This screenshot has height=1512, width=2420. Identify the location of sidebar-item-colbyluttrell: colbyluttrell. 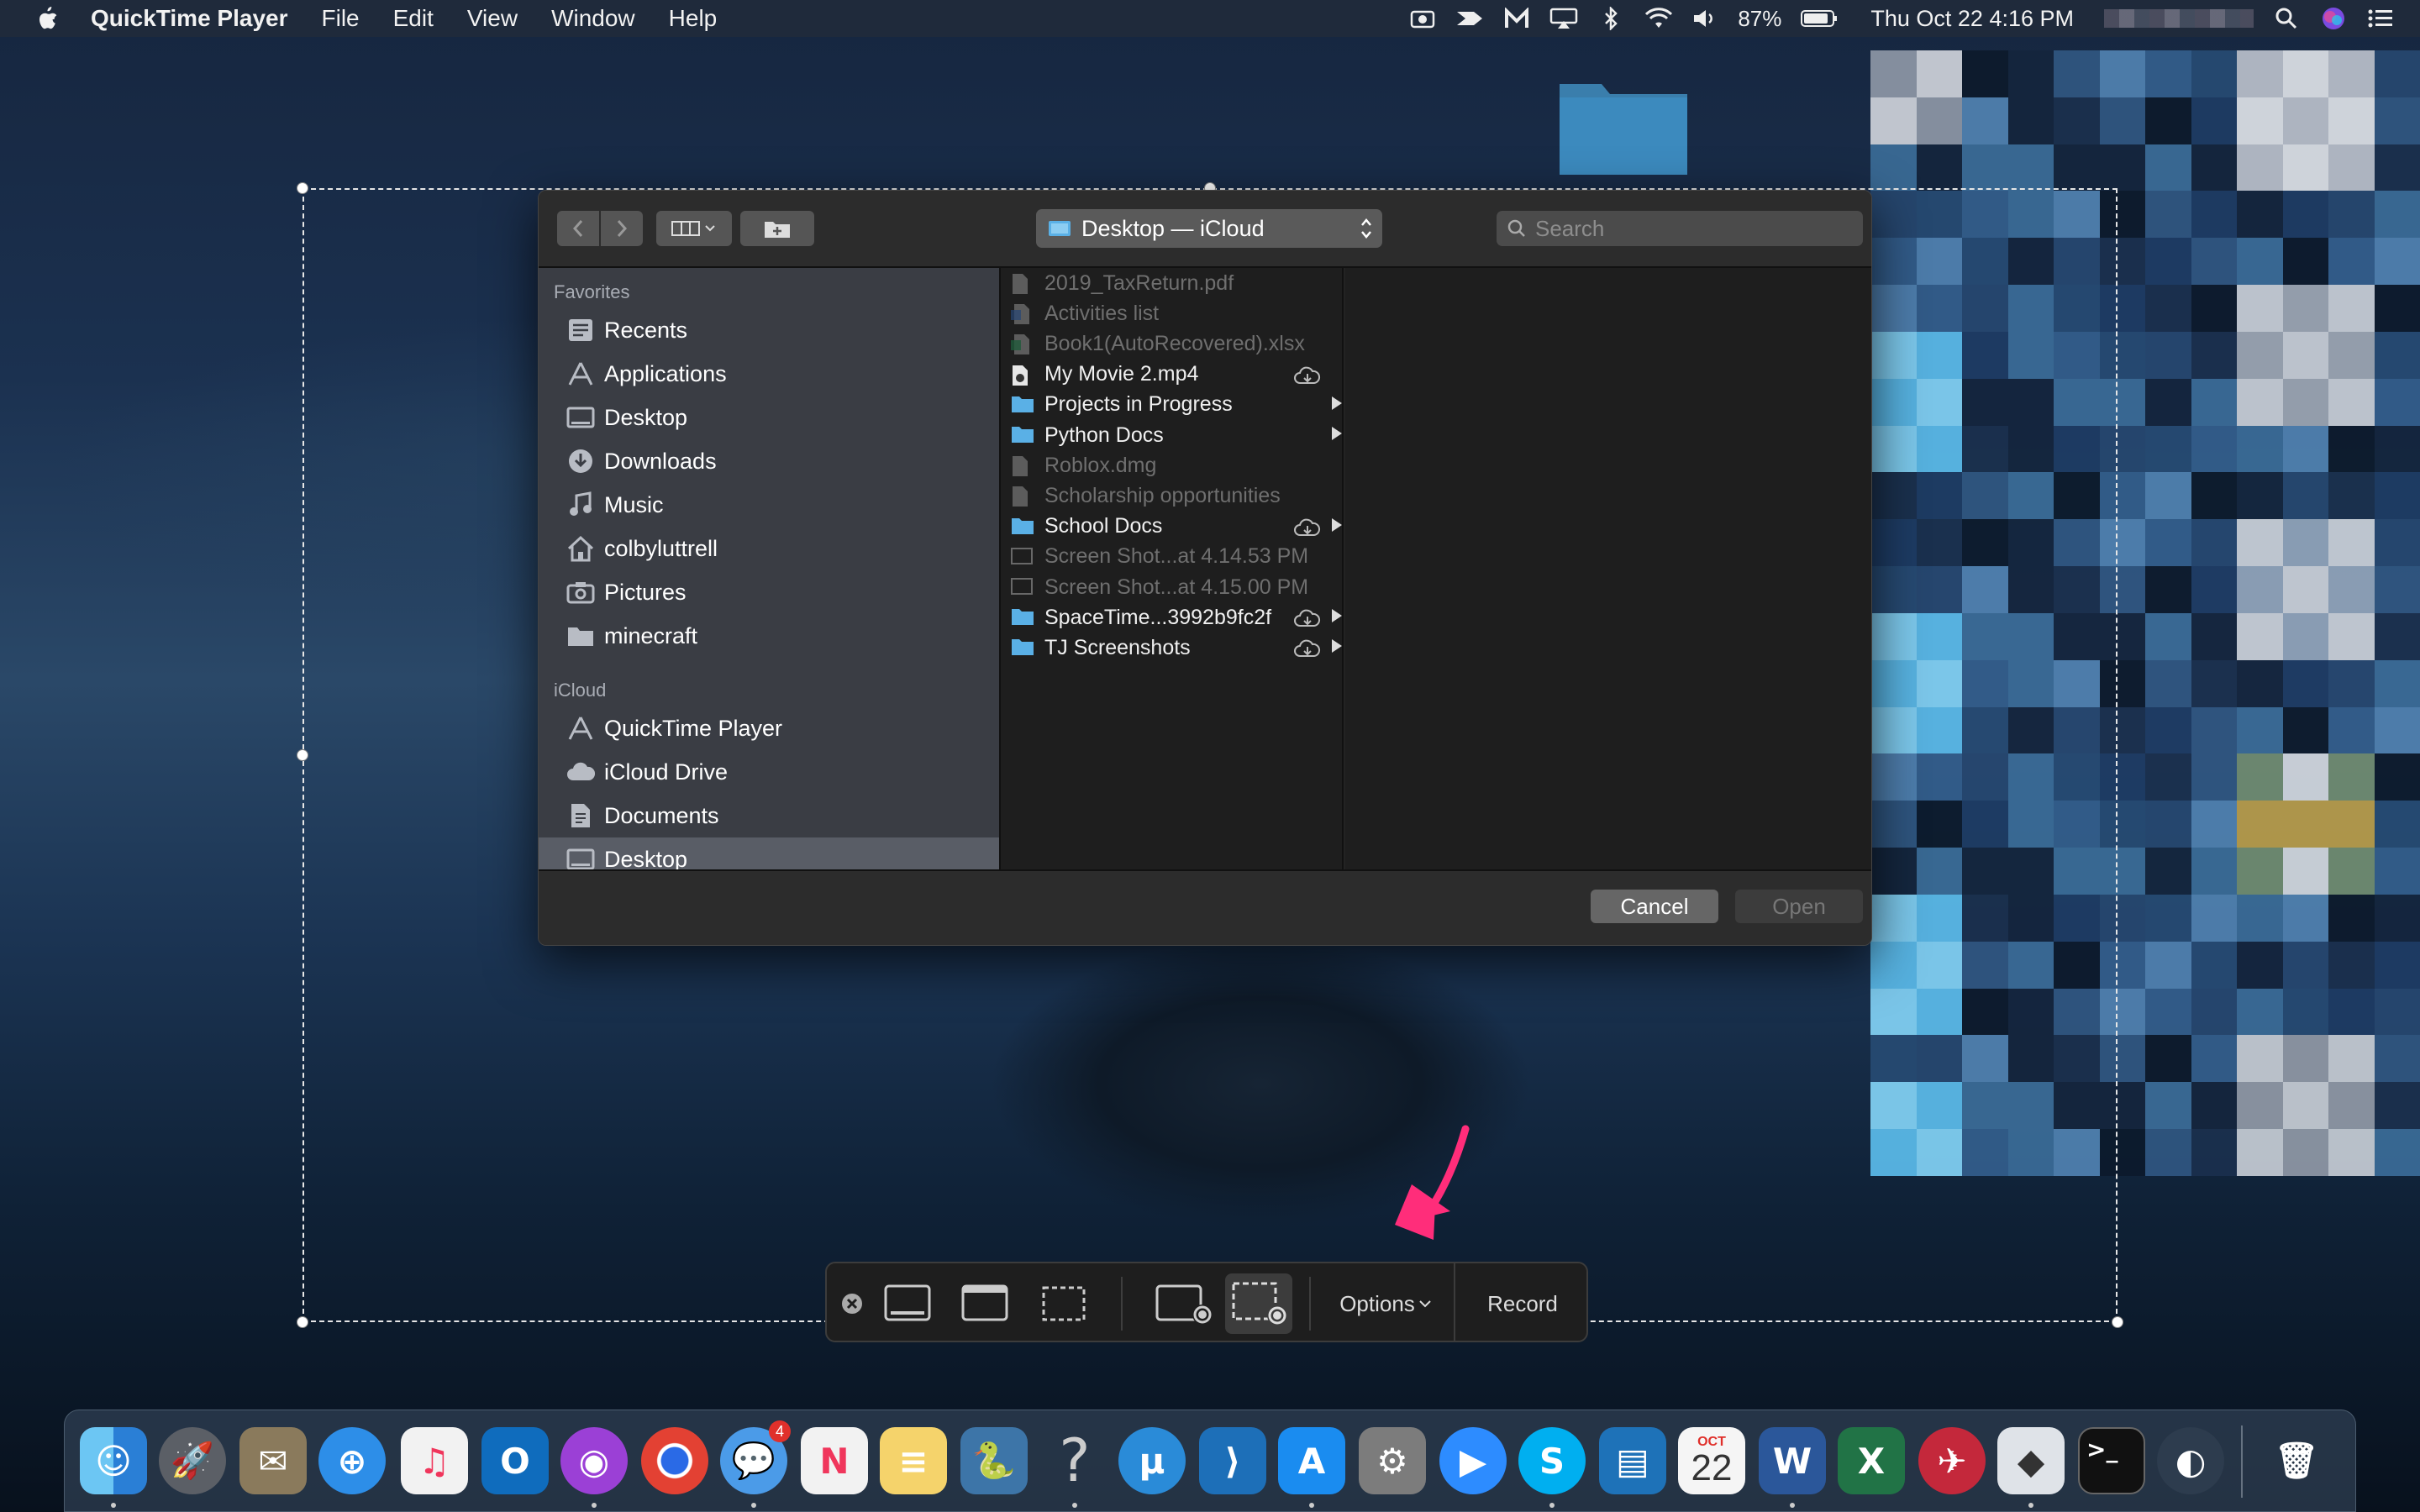
(769, 548).